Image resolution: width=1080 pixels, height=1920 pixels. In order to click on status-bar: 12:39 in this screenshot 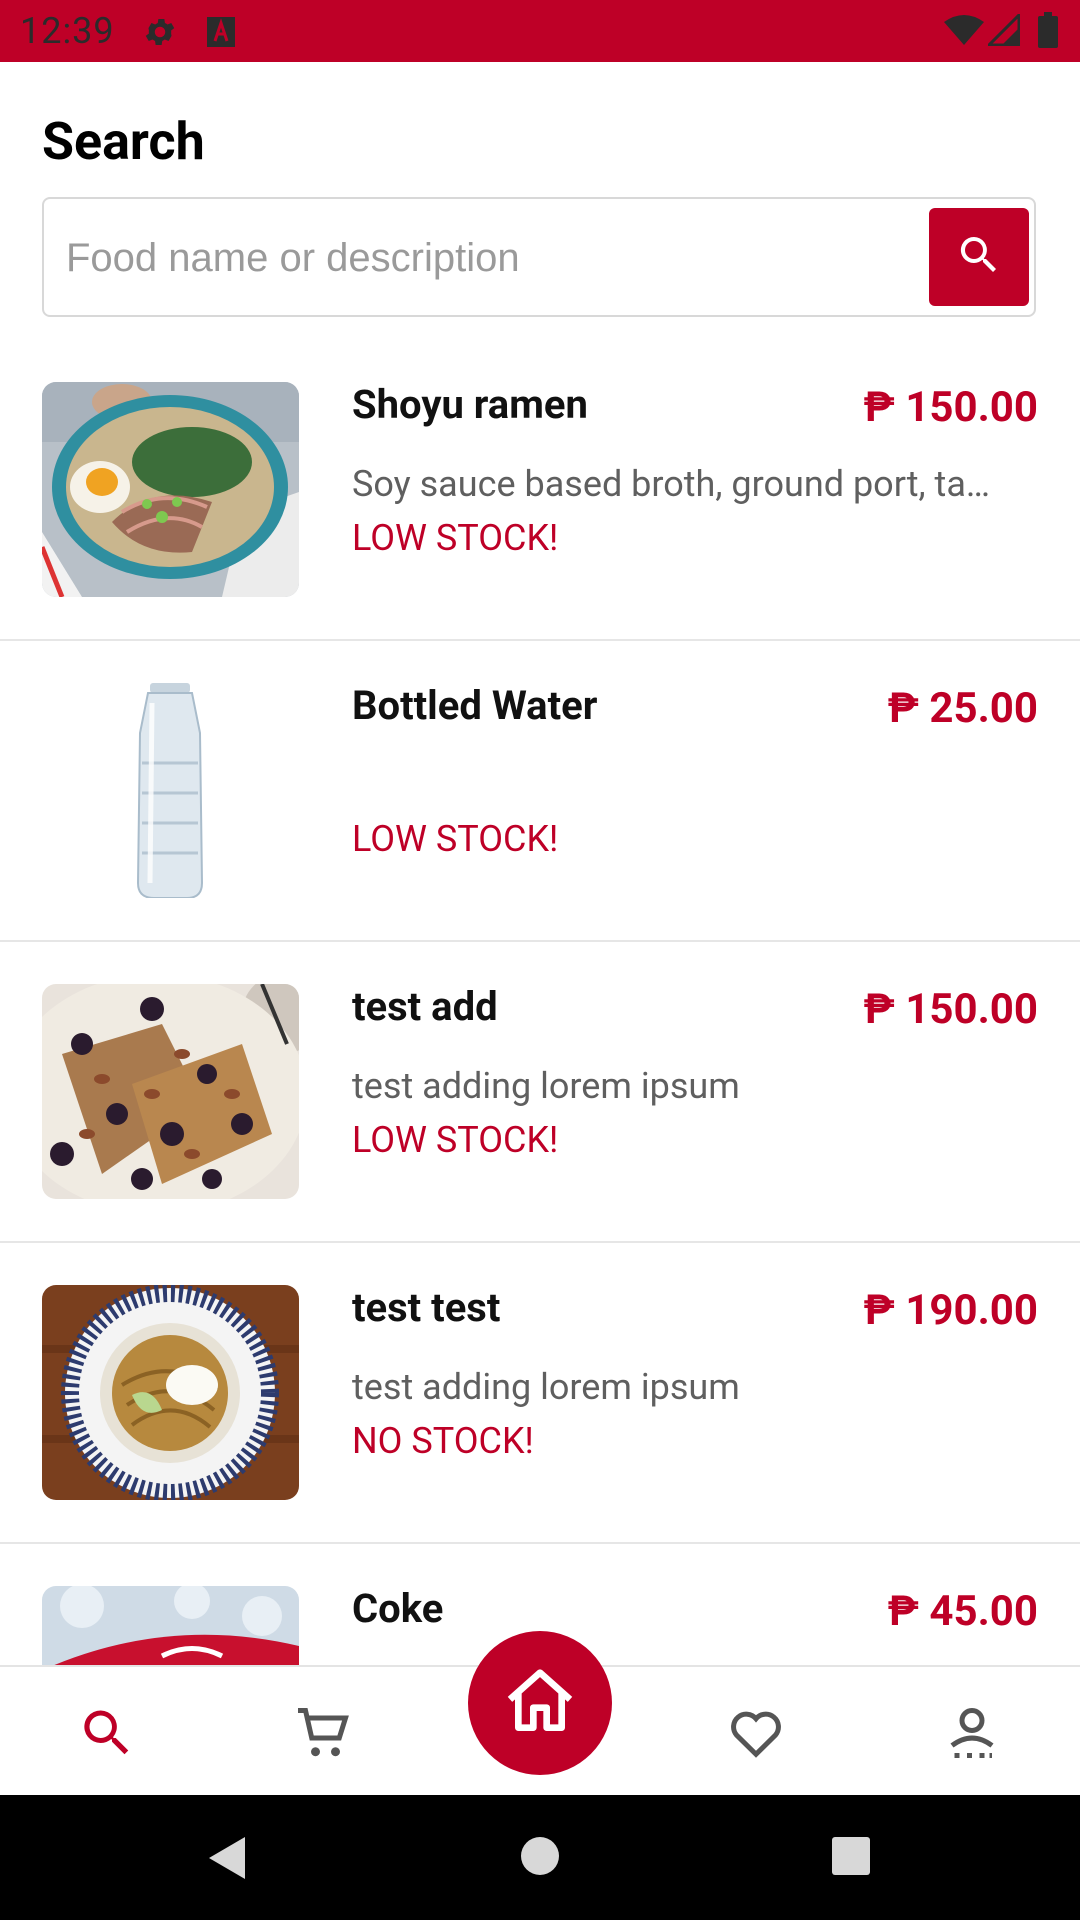, I will do `click(540, 31)`.